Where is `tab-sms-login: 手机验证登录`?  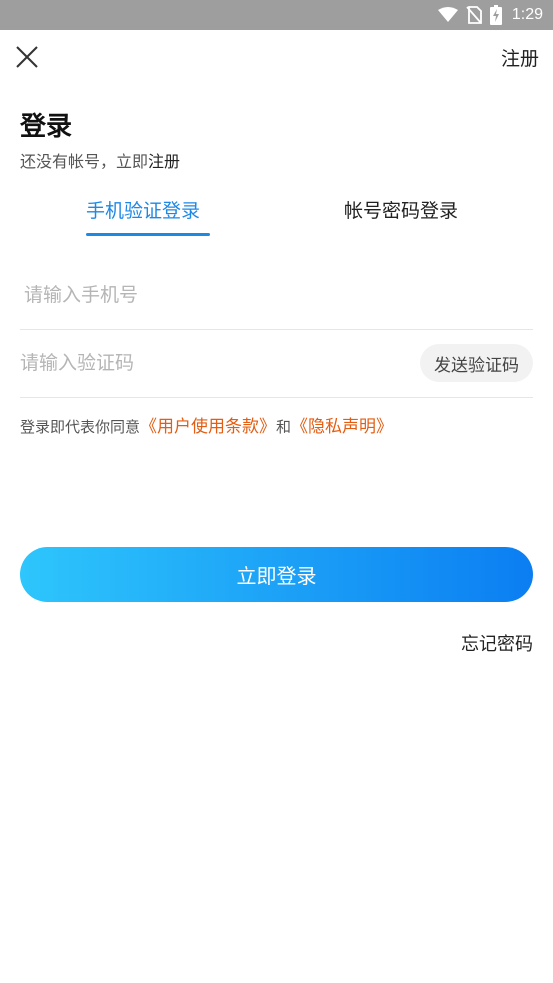 tab-sms-login: 手机验证登录 is located at coordinates (143, 209).